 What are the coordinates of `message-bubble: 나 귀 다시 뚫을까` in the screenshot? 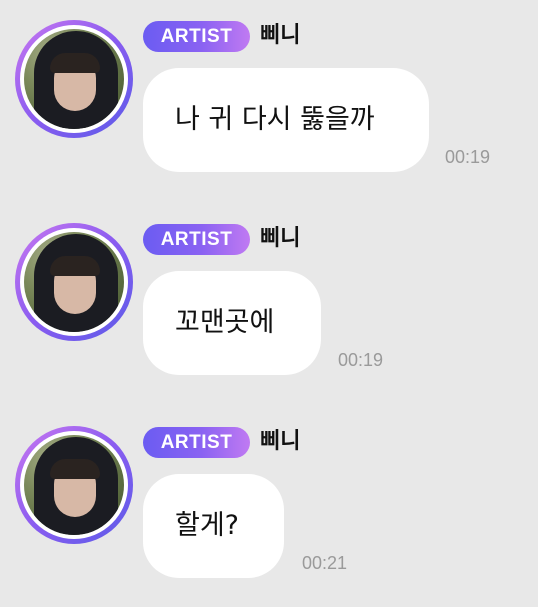 It's located at (286, 120).